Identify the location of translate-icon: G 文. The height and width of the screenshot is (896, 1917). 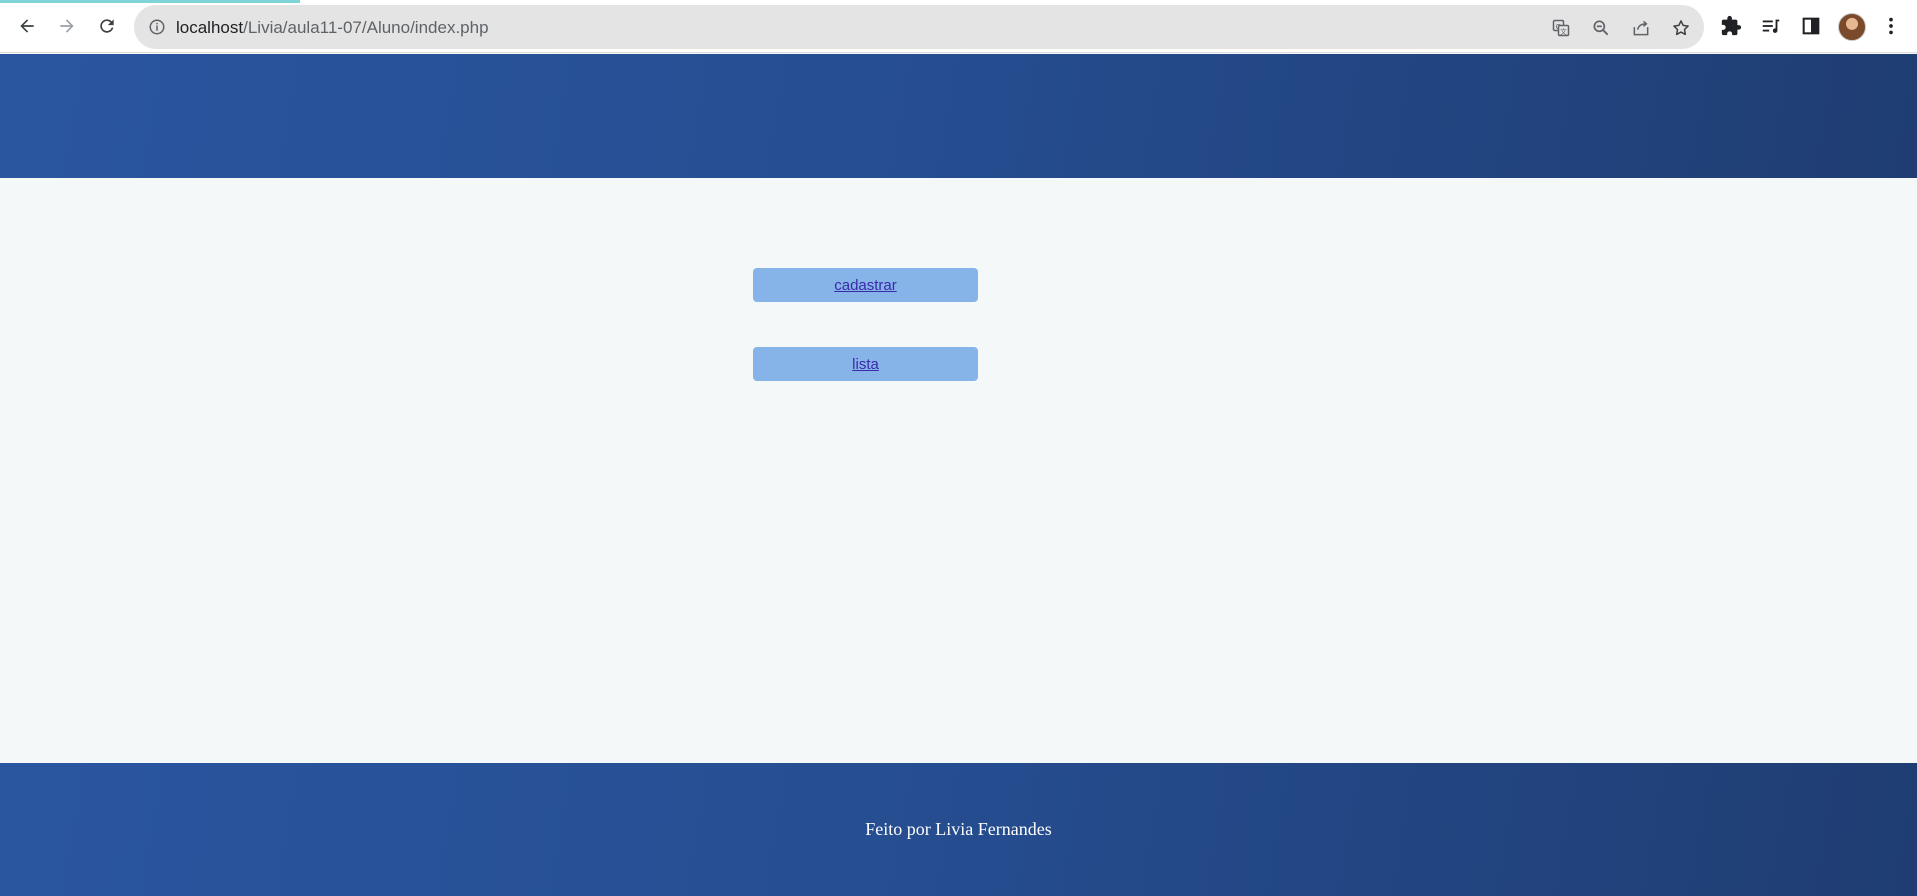
(1561, 28).